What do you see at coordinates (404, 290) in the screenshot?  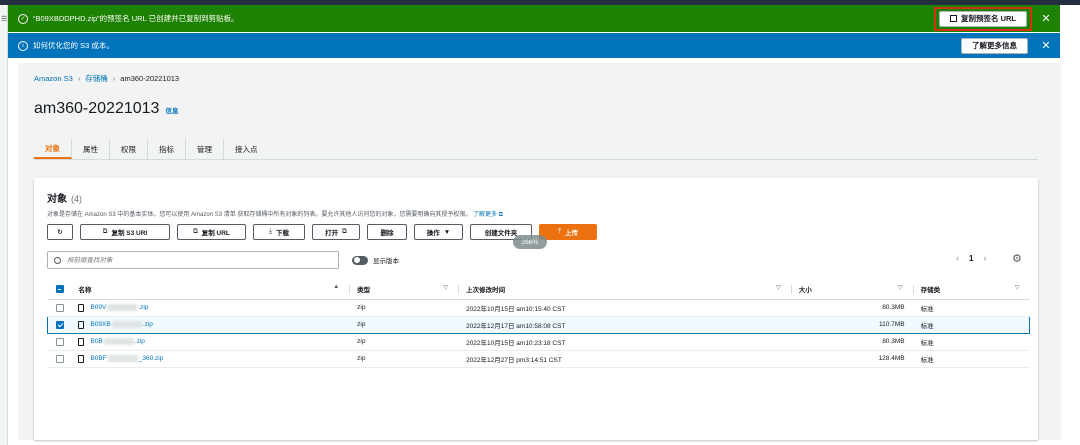 I see `column-type: 类型 ▽` at bounding box center [404, 290].